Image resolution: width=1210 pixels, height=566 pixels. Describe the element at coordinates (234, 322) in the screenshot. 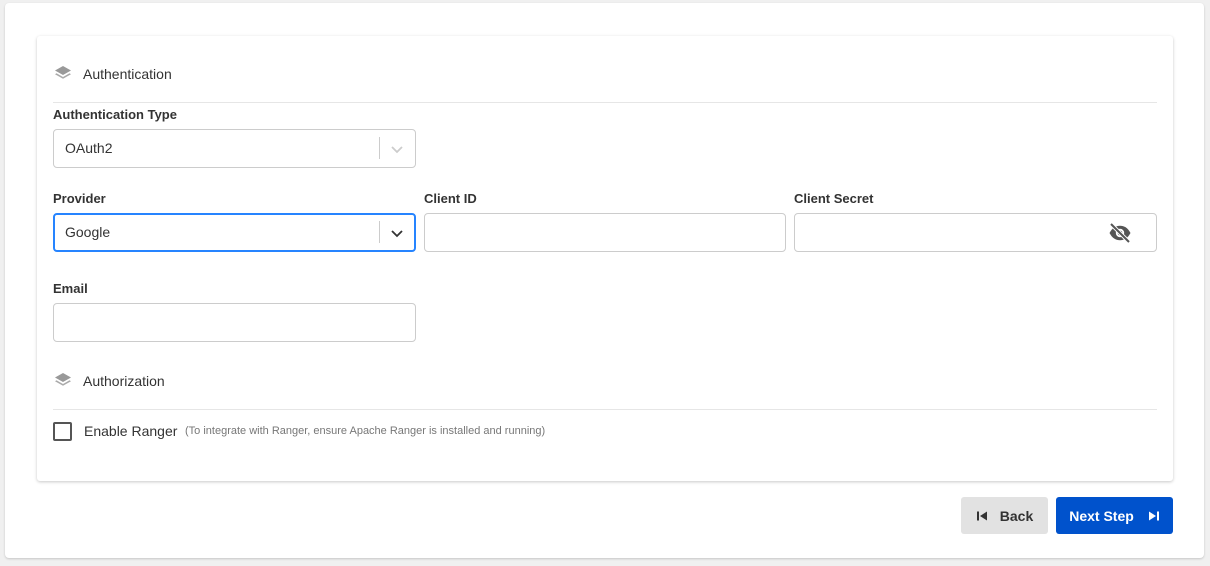

I see `email-input` at that location.